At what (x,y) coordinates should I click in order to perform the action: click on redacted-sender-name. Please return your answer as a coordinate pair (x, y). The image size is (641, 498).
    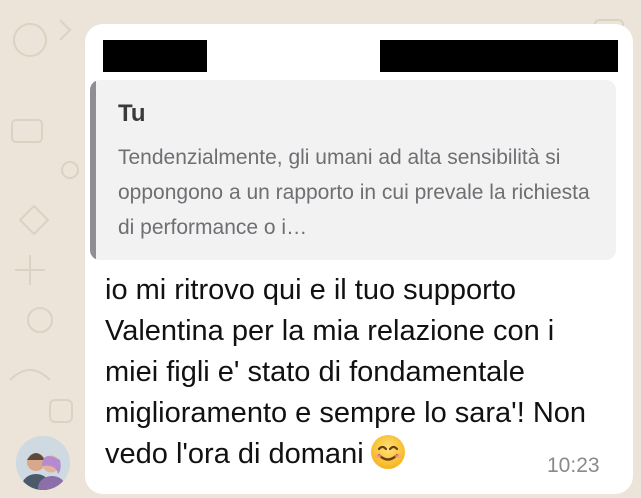
    Looking at the image, I should click on (155, 56).